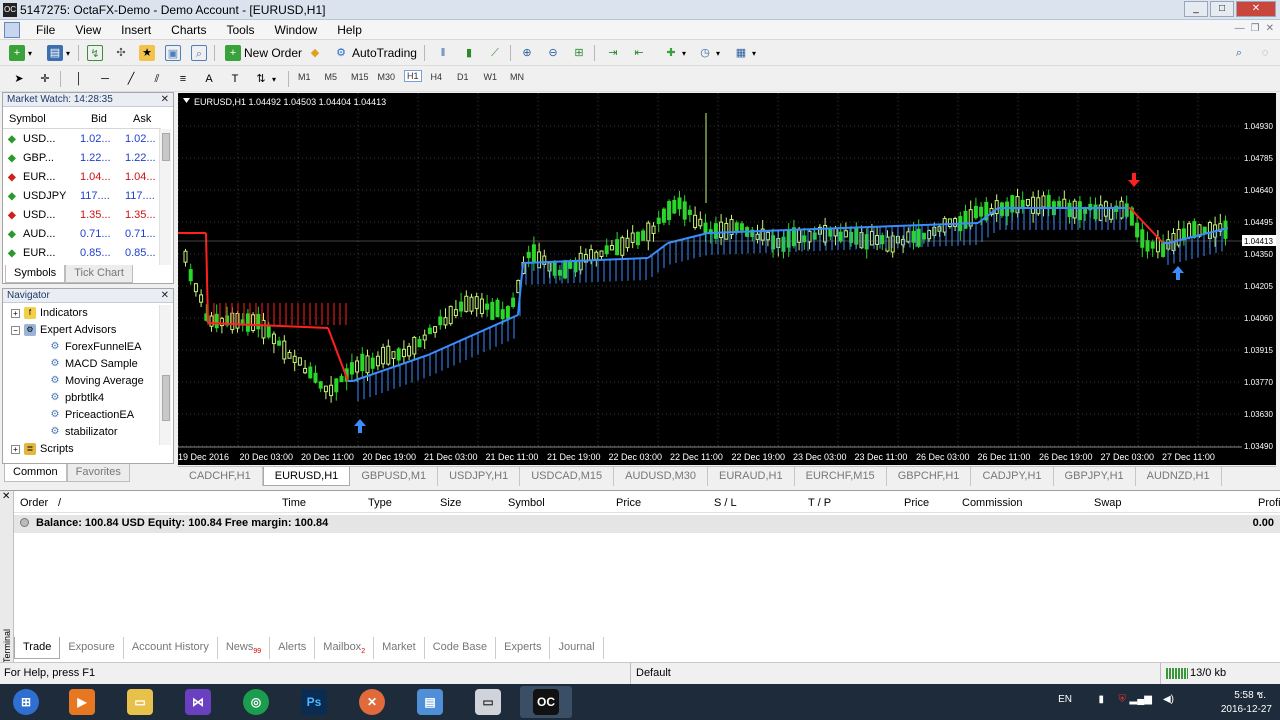  I want to click on taskbar-app: ✕, so click(372, 702).